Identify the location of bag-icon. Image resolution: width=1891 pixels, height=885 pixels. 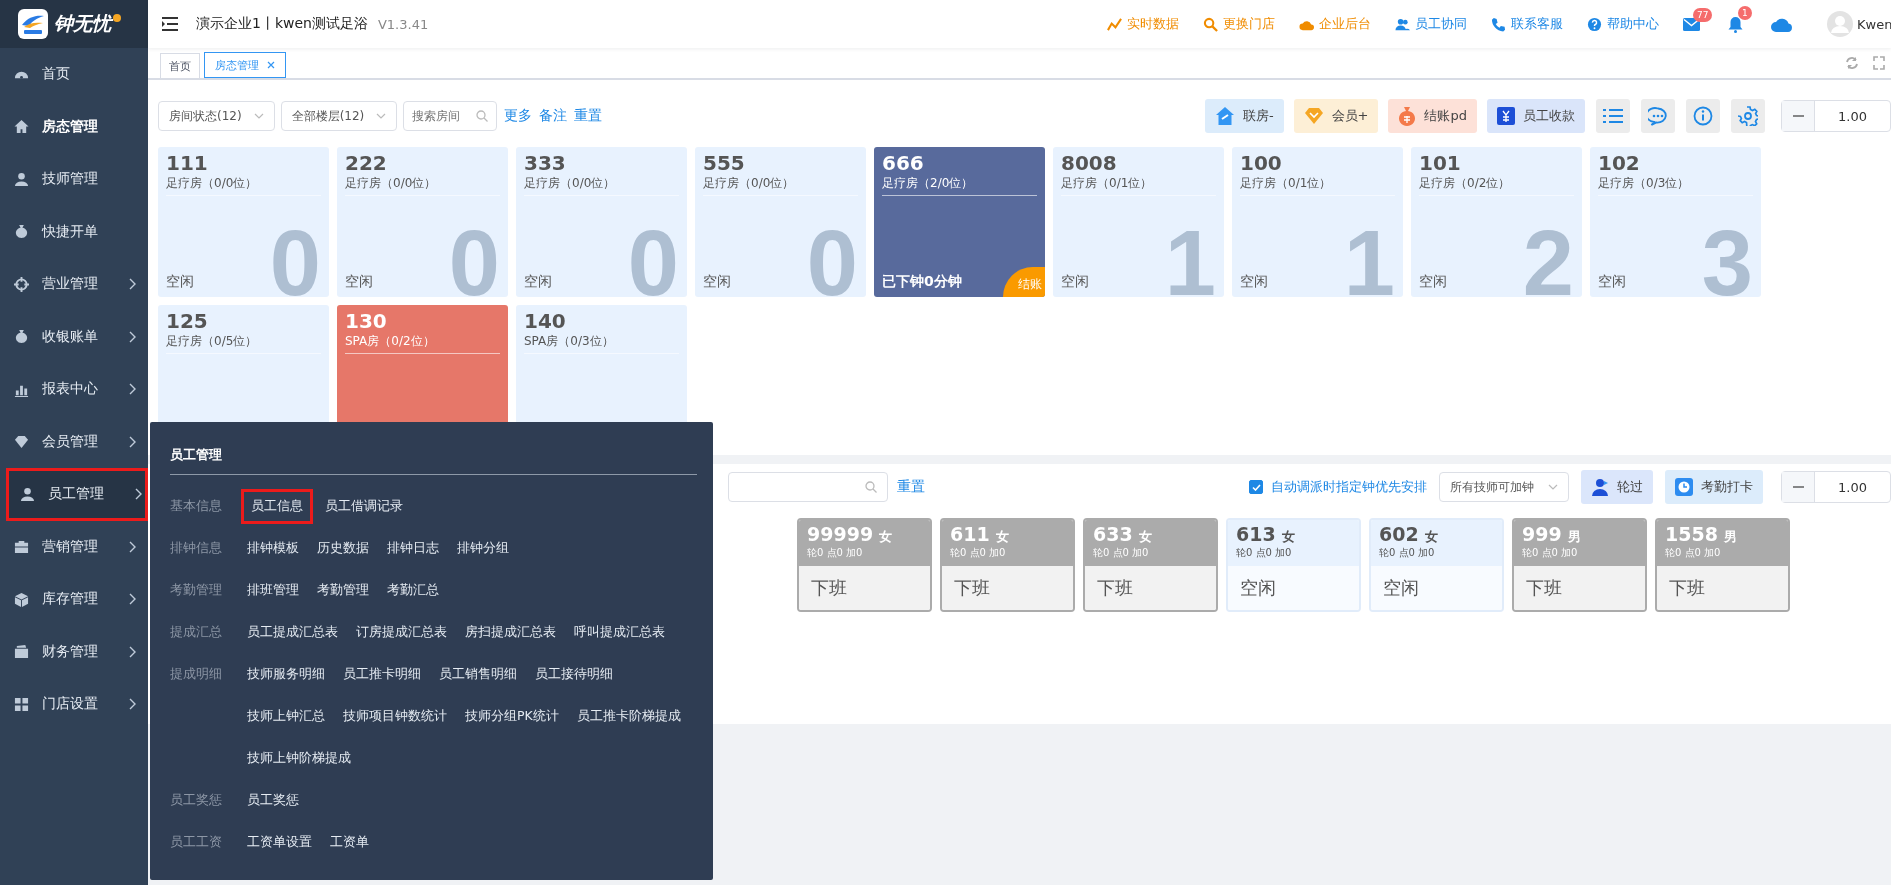
(21, 232).